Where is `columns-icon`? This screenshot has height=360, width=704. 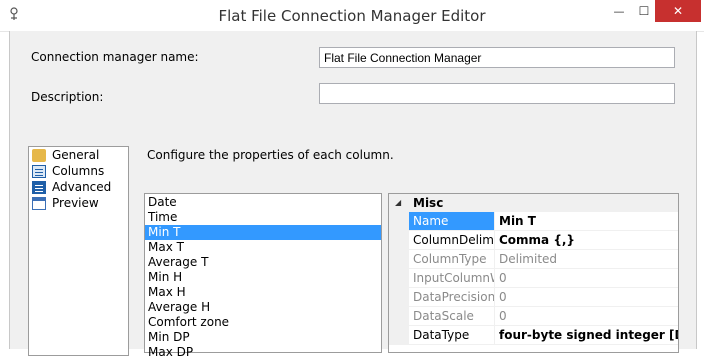
columns-icon is located at coordinates (39, 171).